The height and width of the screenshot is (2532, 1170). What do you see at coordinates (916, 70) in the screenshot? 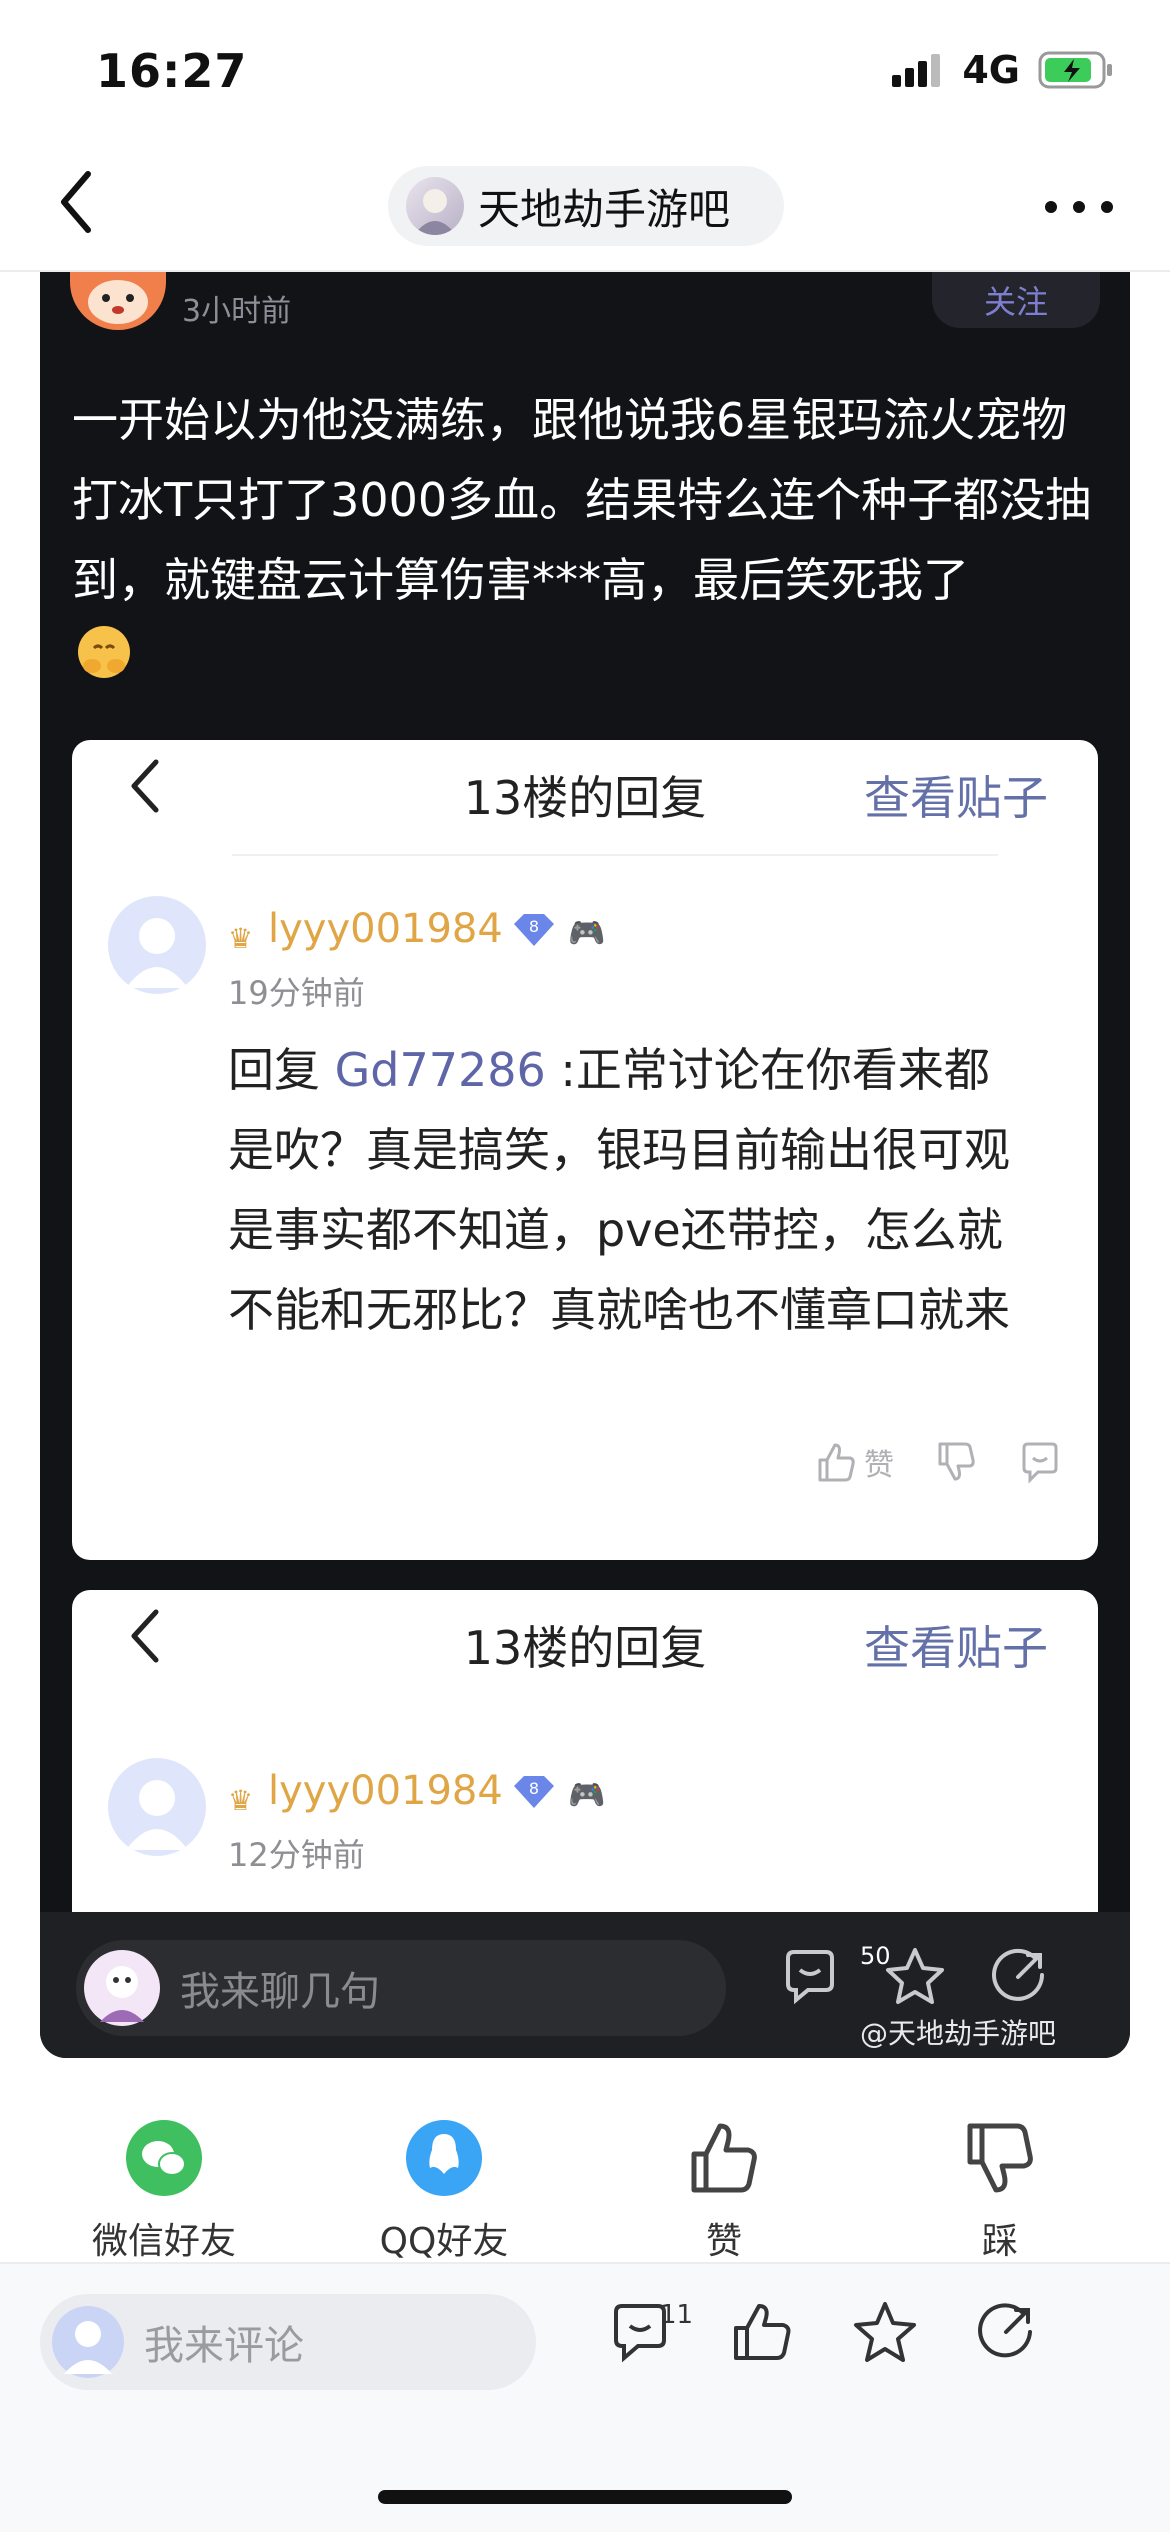
I see `signal-icon` at bounding box center [916, 70].